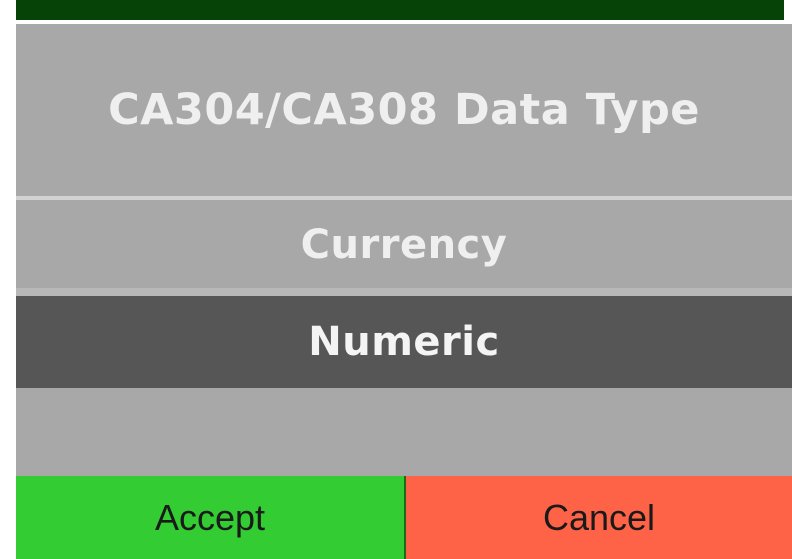 The image size is (792, 559). Describe the element at coordinates (599, 517) in the screenshot. I see `cancel-button: Cancel` at that location.